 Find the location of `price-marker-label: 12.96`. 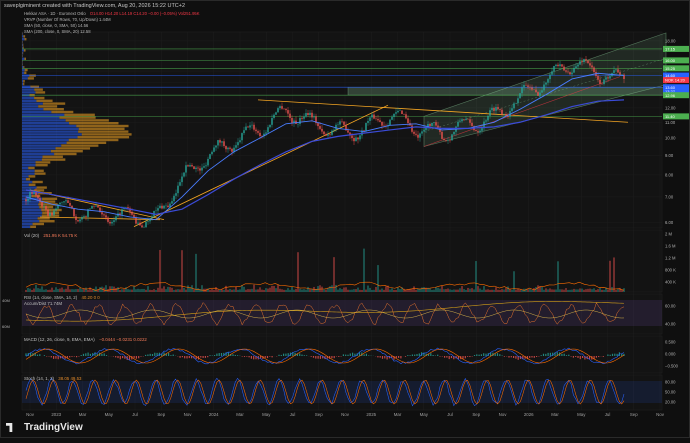

price-marker-label: 12.96 is located at coordinates (670, 95).